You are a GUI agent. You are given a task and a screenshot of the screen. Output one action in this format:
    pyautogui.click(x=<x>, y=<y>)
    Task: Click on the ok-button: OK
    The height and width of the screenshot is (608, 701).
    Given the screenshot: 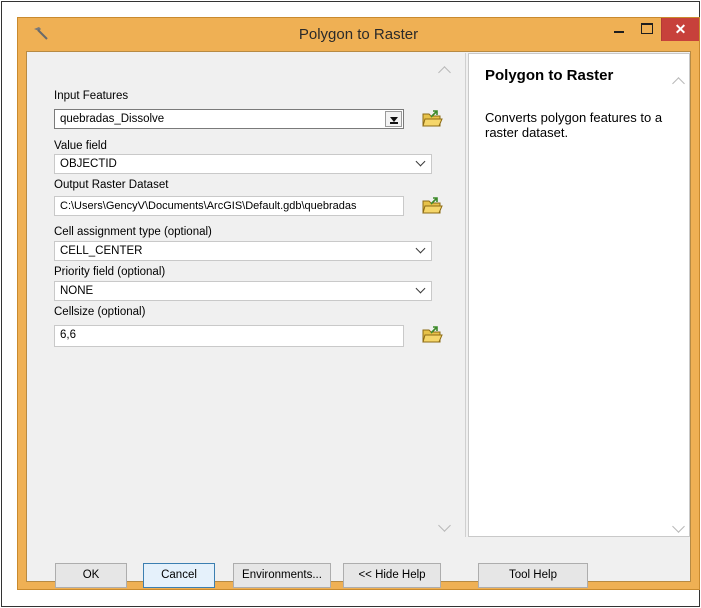 What is the action you would take?
    pyautogui.click(x=91, y=575)
    